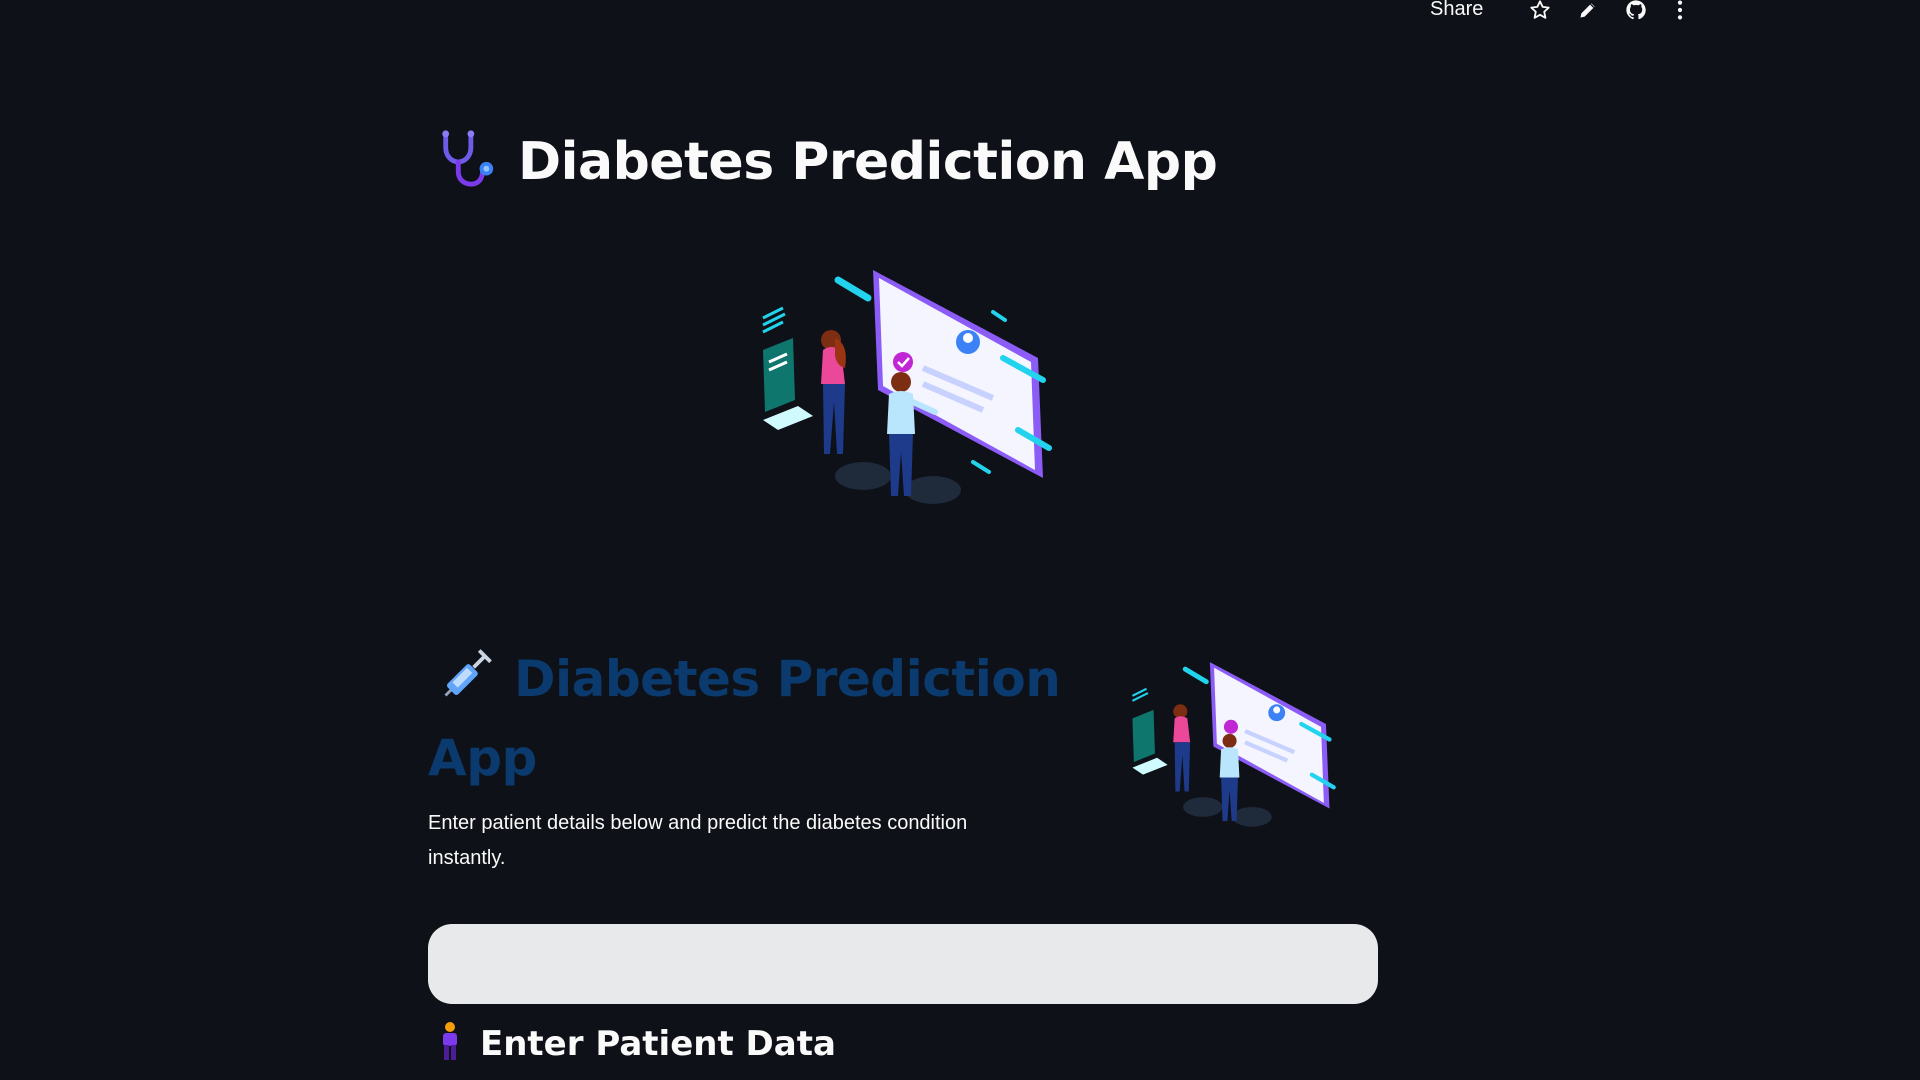  Describe the element at coordinates (1540, 11) in the screenshot. I see `star-icon` at that location.